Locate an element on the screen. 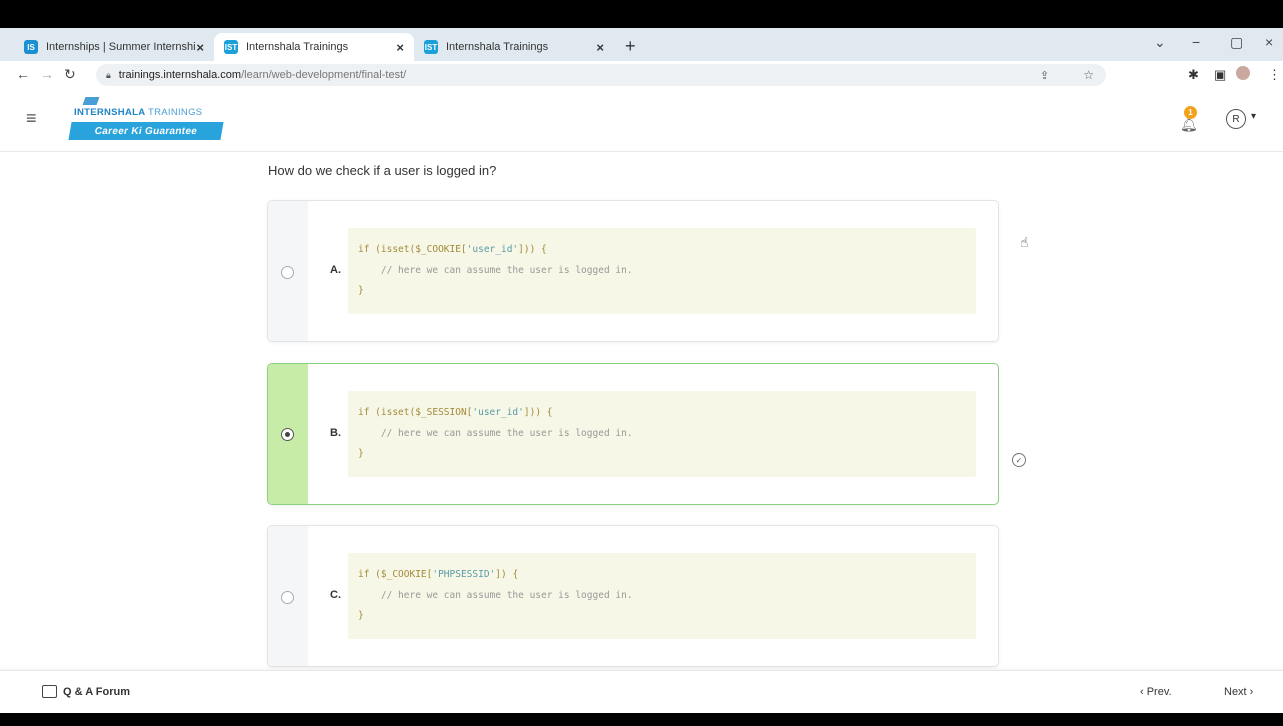 The height and width of the screenshot is (726, 1283). code-open: if (isset($_COOKIE[ is located at coordinates (412, 249).